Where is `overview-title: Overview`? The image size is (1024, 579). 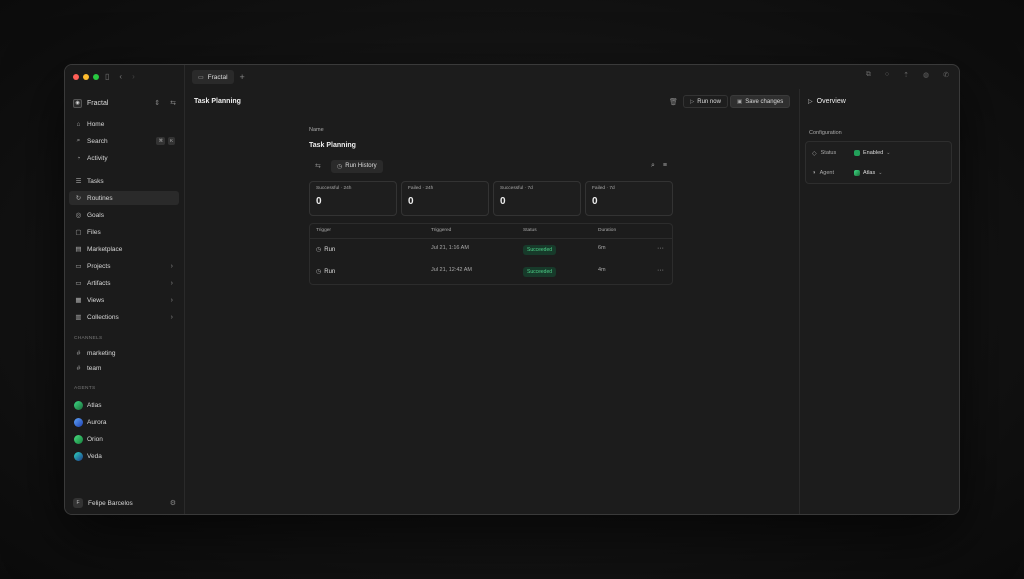
overview-title: Overview is located at coordinates (831, 101).